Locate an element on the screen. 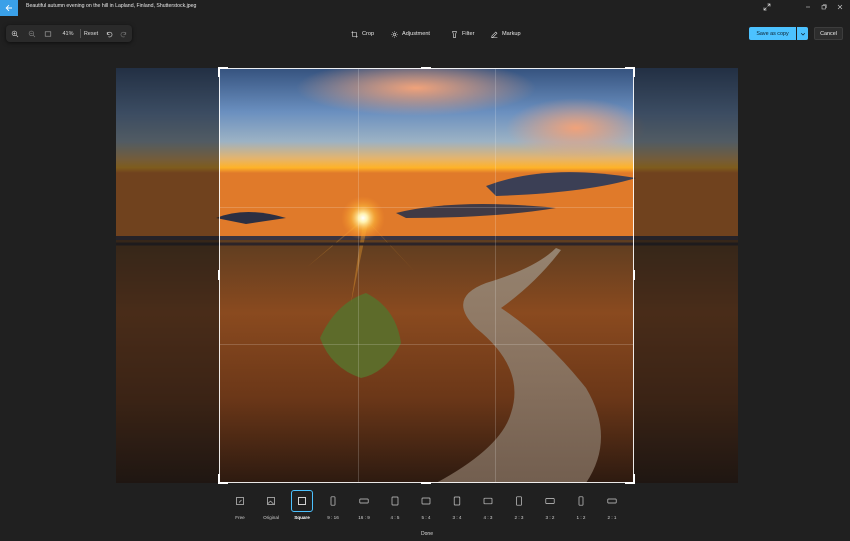 The width and height of the screenshot is (850, 541). chevron-down-icon is located at coordinates (802, 33).